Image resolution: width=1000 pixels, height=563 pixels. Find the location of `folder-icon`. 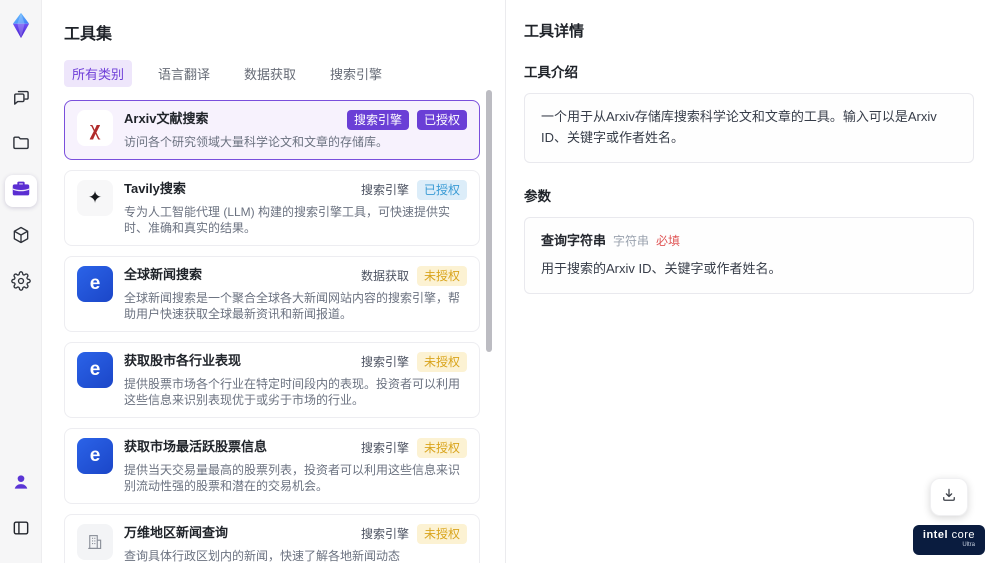

folder-icon is located at coordinates (21, 145).